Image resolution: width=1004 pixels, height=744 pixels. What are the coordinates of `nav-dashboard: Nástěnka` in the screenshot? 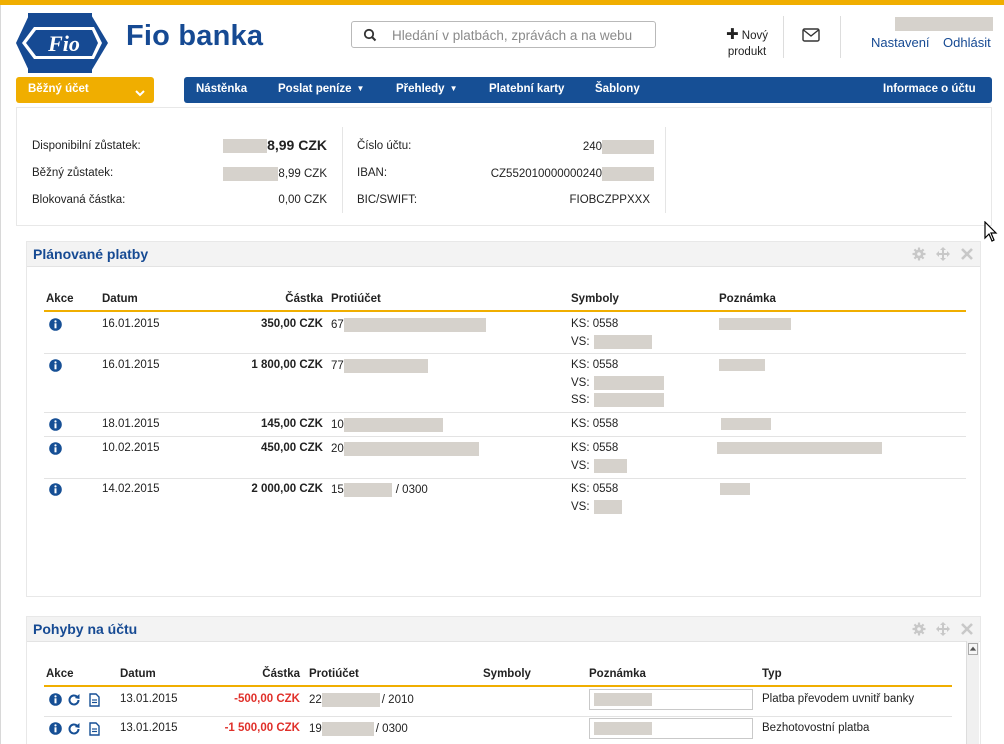 It's located at (221, 89).